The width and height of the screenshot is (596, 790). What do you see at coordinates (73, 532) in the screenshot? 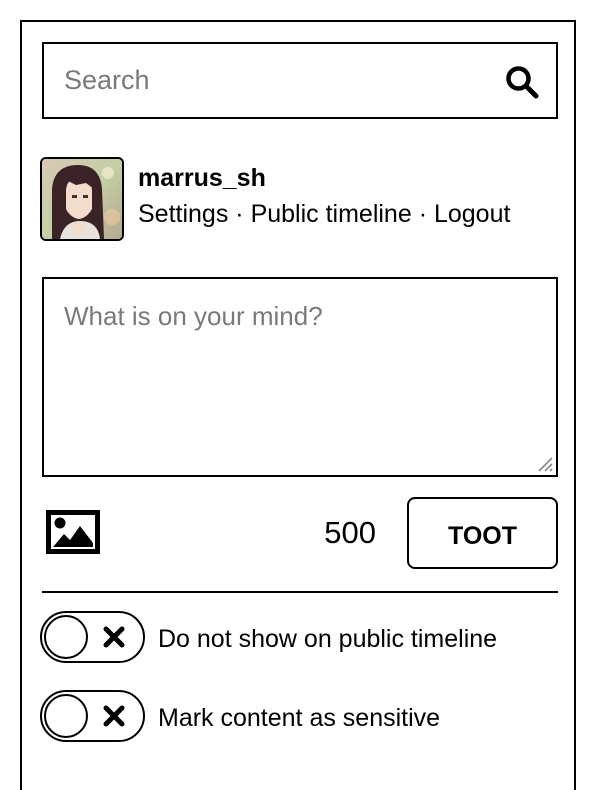
I see `image-icon` at bounding box center [73, 532].